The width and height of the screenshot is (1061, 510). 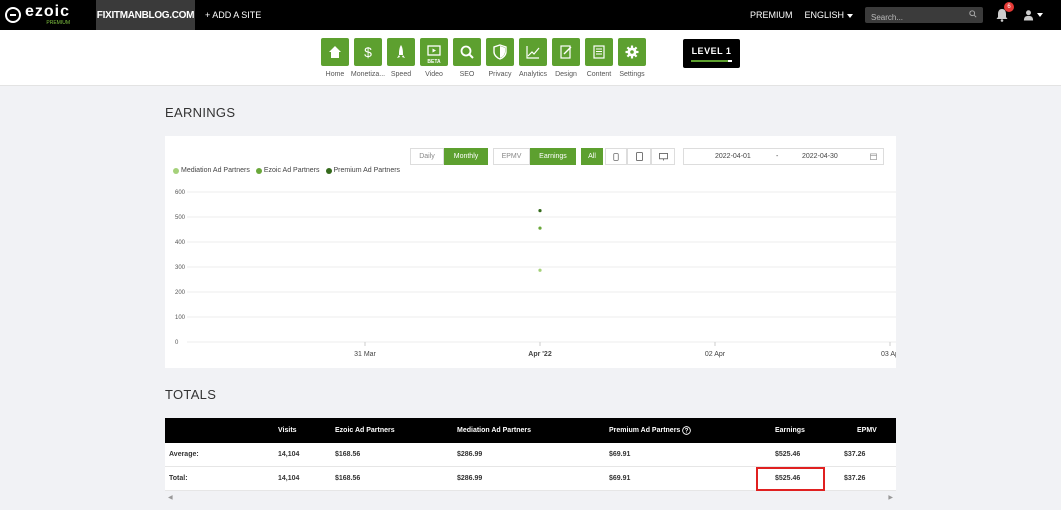 I want to click on nav-label: Design, so click(x=566, y=74).